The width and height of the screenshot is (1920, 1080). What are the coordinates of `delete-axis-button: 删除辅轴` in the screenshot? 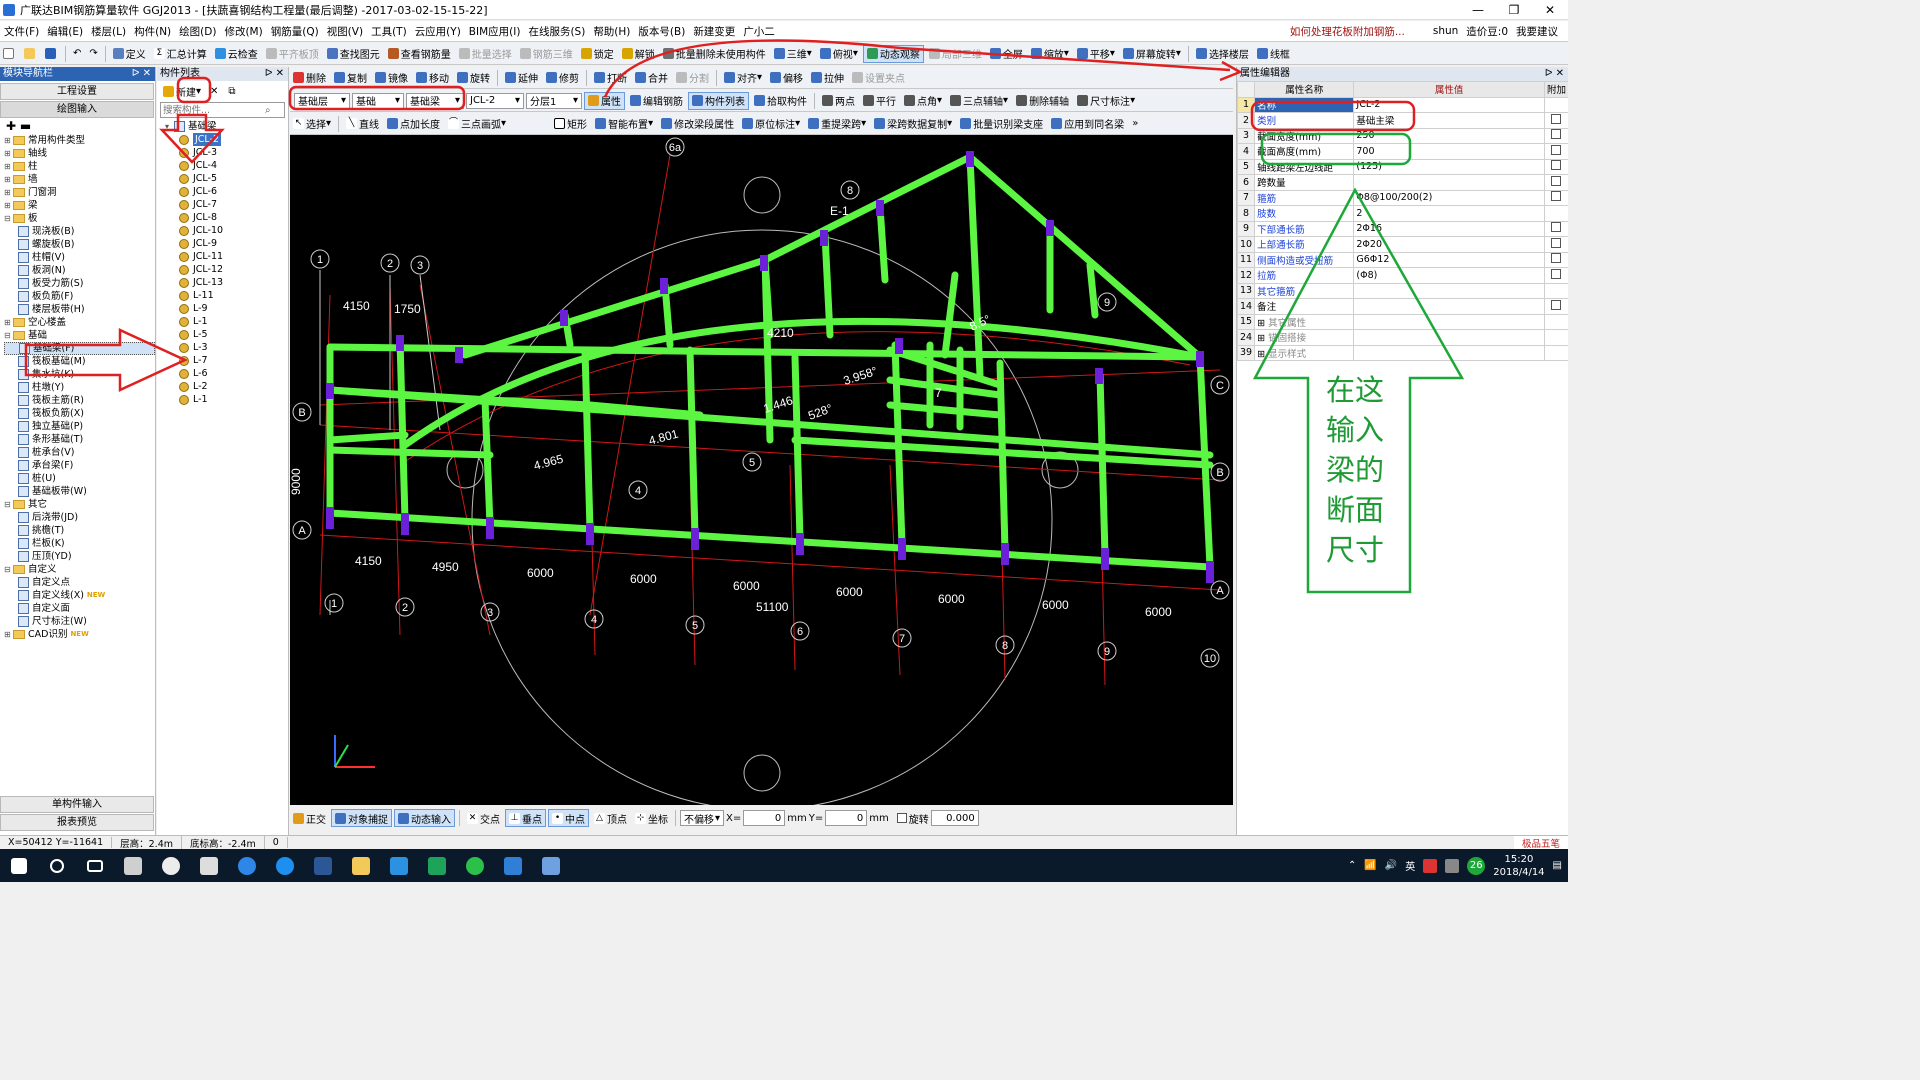 It's located at (1042, 101).